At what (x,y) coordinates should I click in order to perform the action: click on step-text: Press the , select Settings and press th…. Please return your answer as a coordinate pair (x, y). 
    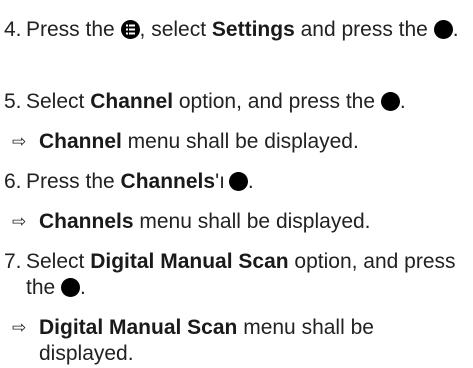
    Looking at the image, I should click on (242, 29).